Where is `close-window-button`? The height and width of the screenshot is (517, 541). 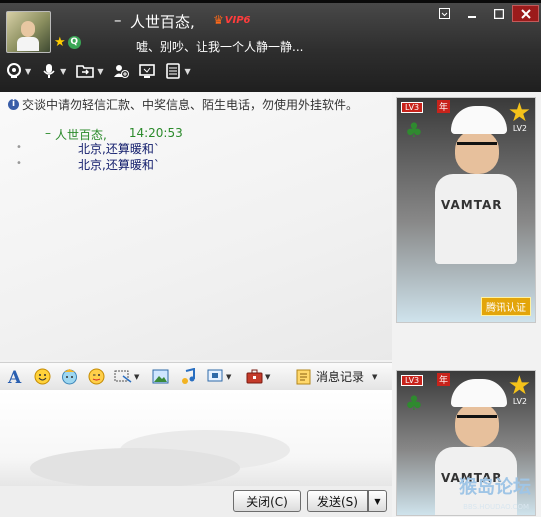 close-window-button is located at coordinates (525, 13).